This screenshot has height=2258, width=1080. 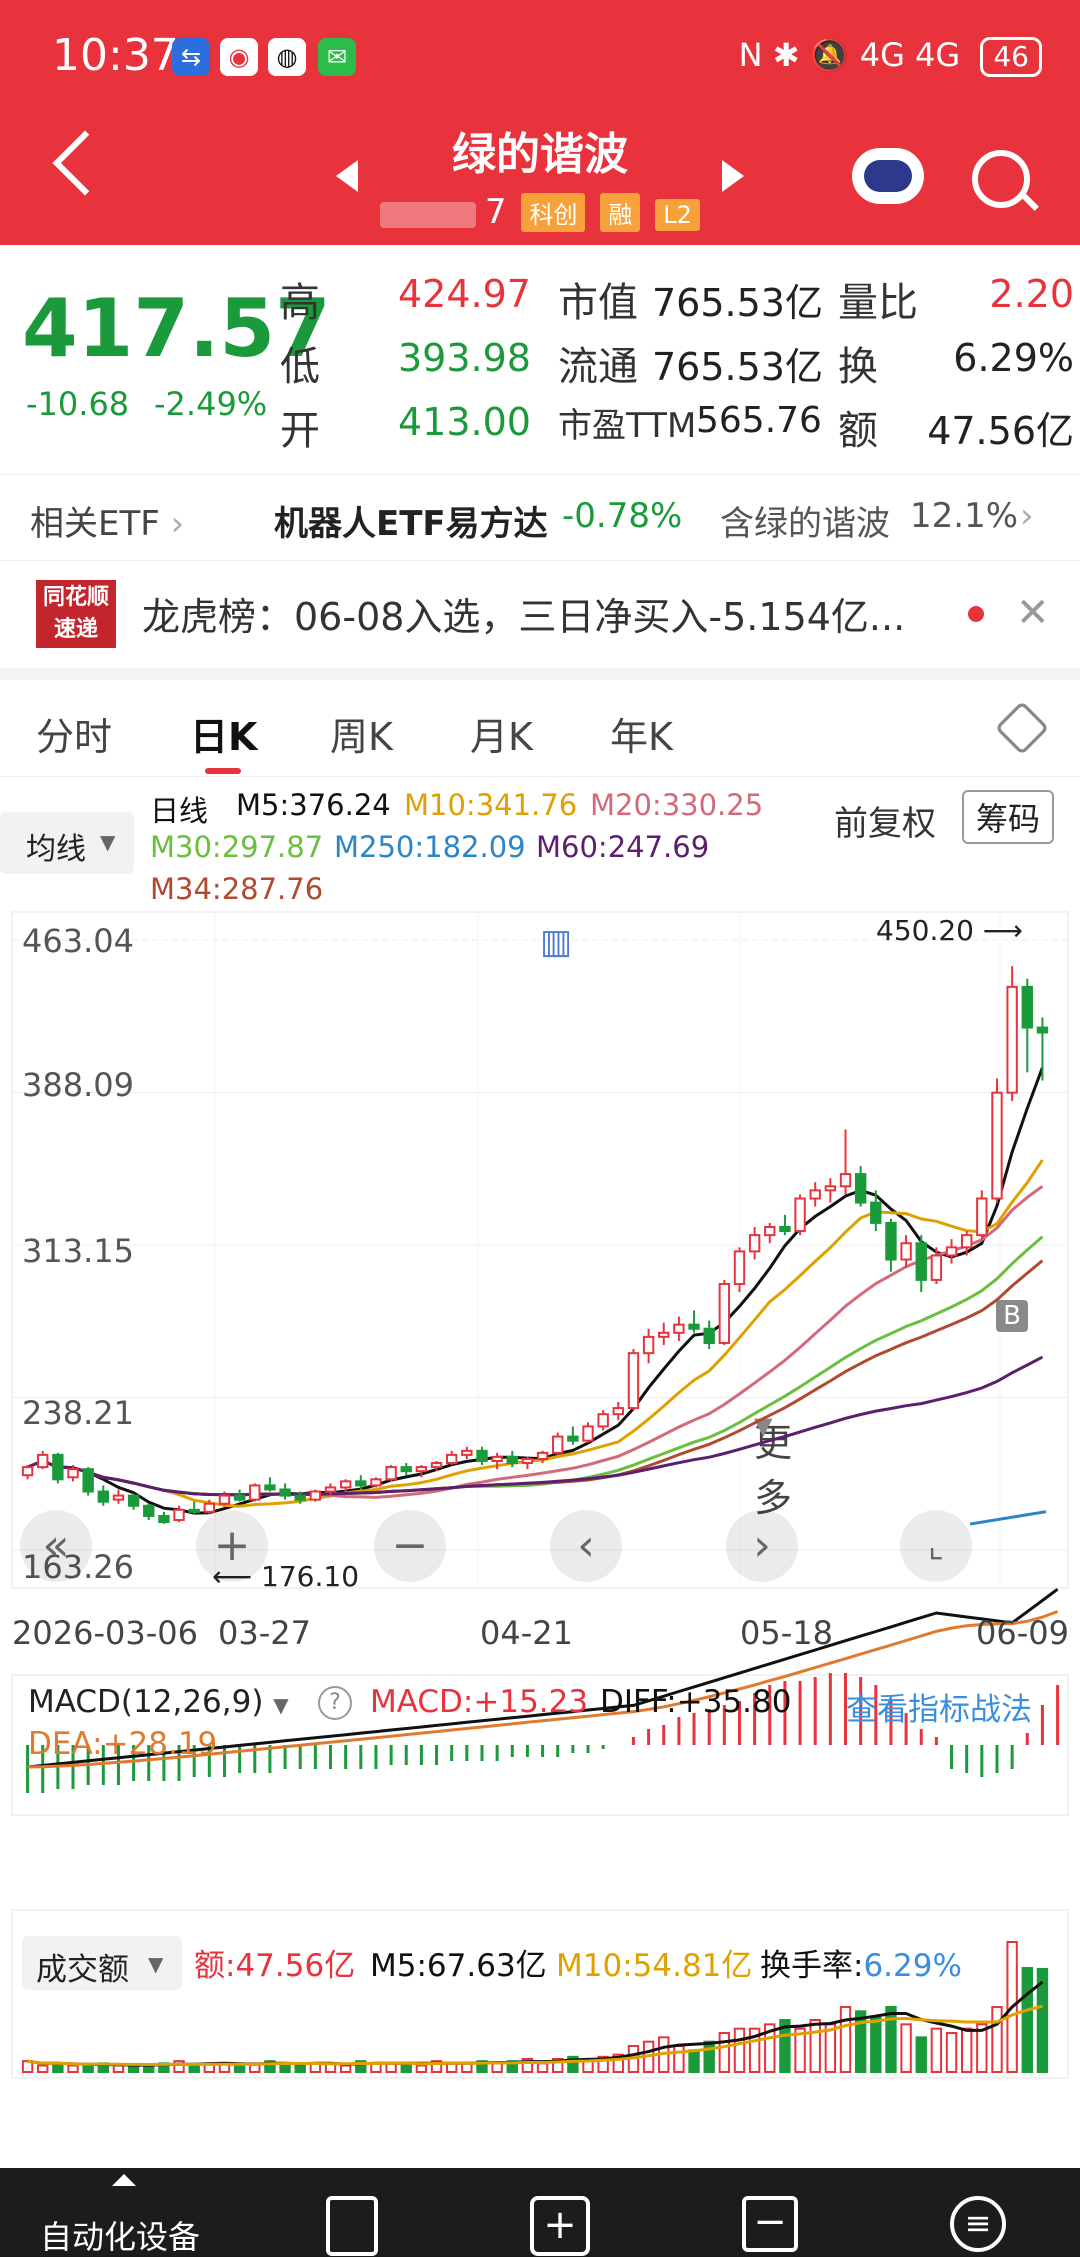 What do you see at coordinates (939, 1706) in the screenshot?
I see `indicator-tactics-link: 查看指标战法` at bounding box center [939, 1706].